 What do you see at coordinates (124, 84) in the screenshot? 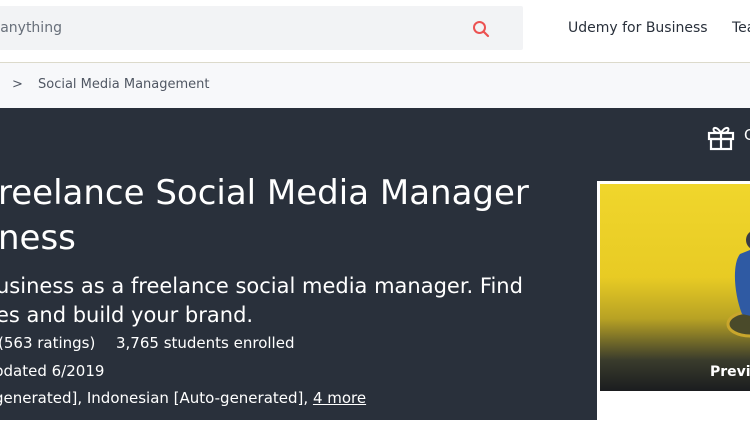
I see `breadcrumb-item-social-media-management: Social Media Management` at bounding box center [124, 84].